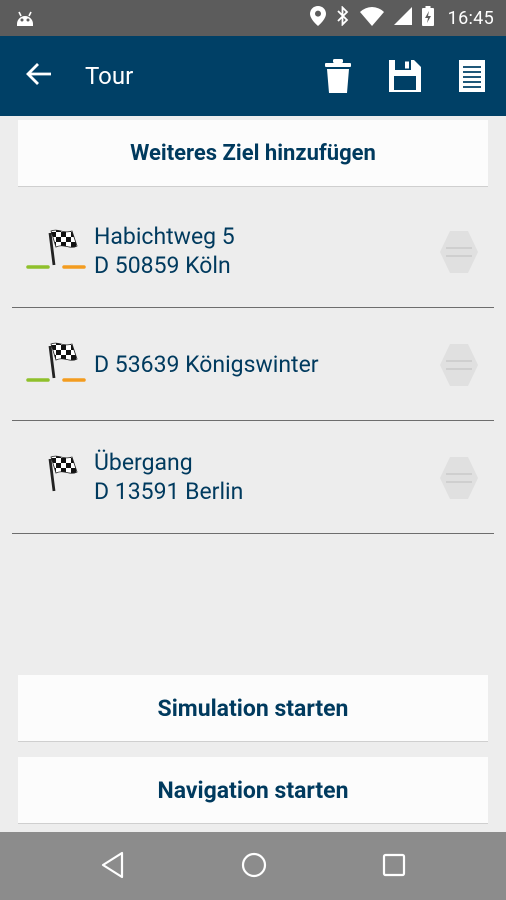 This screenshot has height=900, width=506. What do you see at coordinates (427, 18) in the screenshot?
I see `battery-icon` at bounding box center [427, 18].